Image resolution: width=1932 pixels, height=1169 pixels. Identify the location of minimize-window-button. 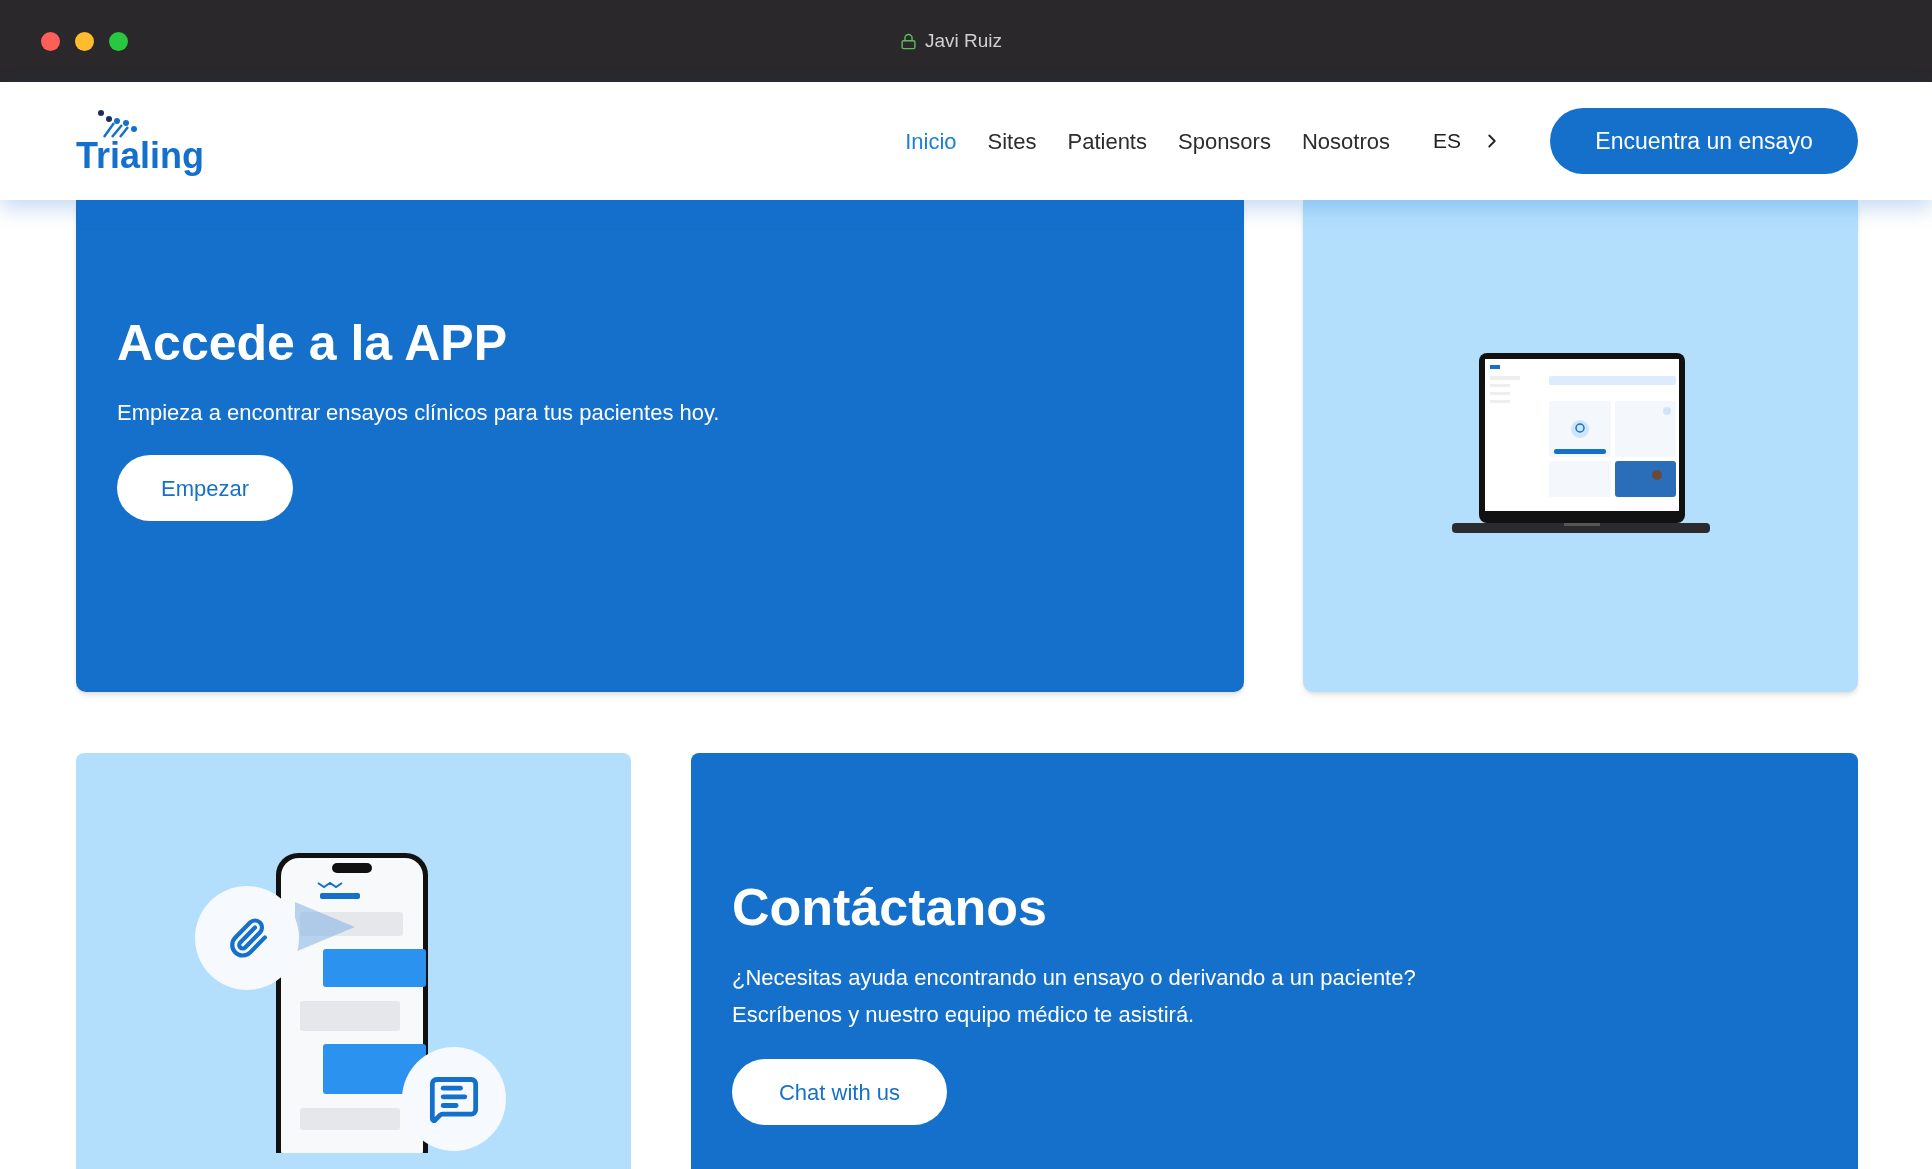
(84, 41).